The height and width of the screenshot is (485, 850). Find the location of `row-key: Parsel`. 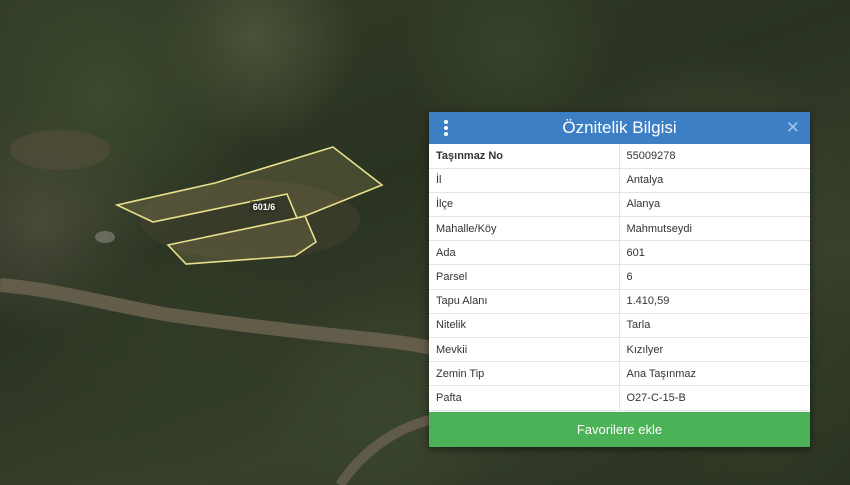

row-key: Parsel is located at coordinates (524, 277).